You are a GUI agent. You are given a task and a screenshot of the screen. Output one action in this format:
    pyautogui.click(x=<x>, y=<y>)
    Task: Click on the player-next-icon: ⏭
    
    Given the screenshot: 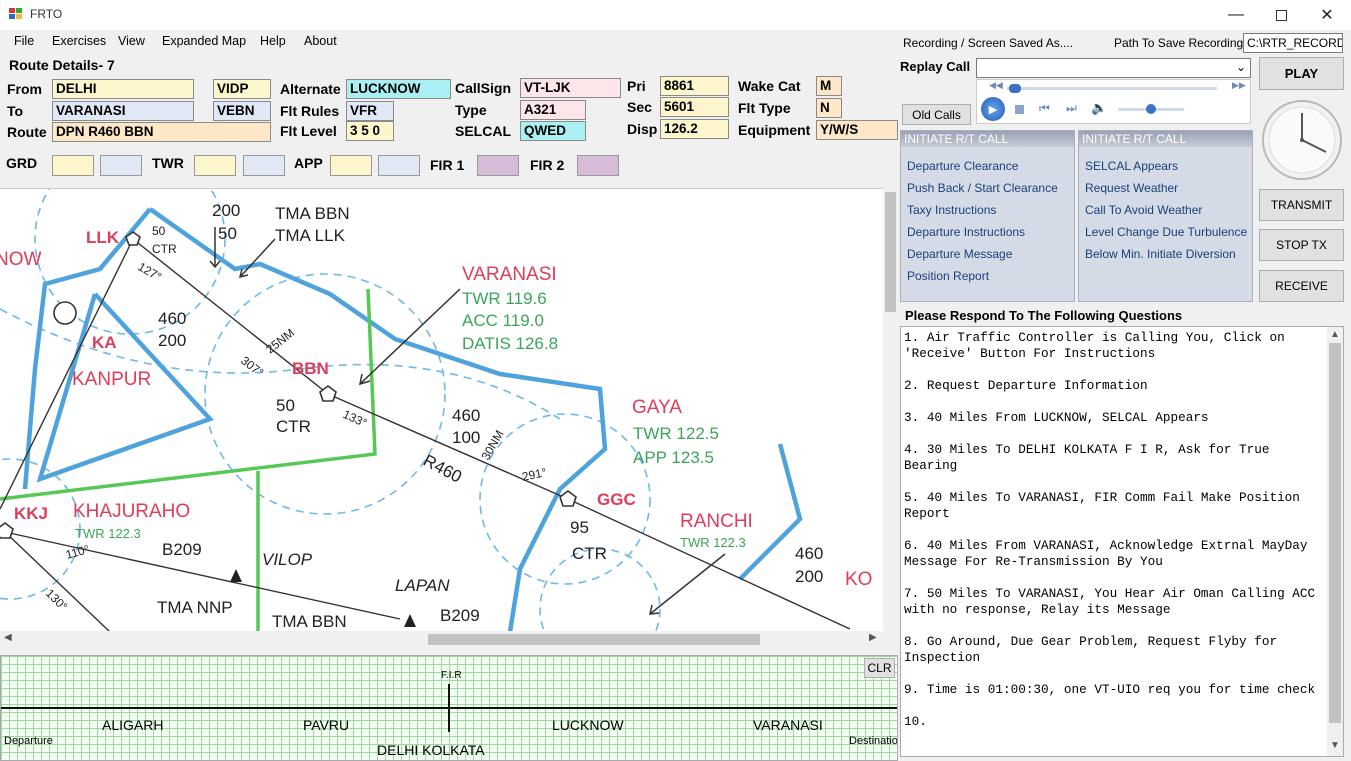 What is the action you would take?
    pyautogui.click(x=1071, y=108)
    